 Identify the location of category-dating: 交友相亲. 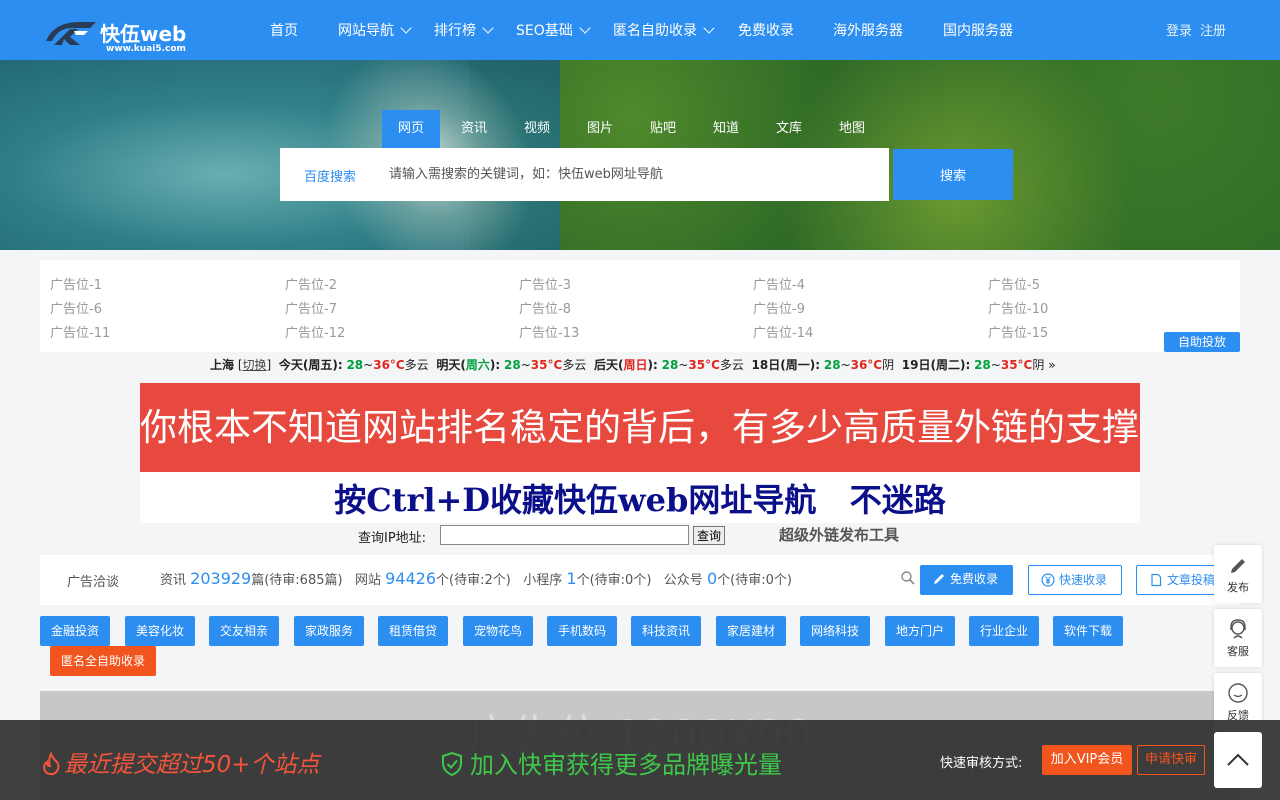
(244, 631).